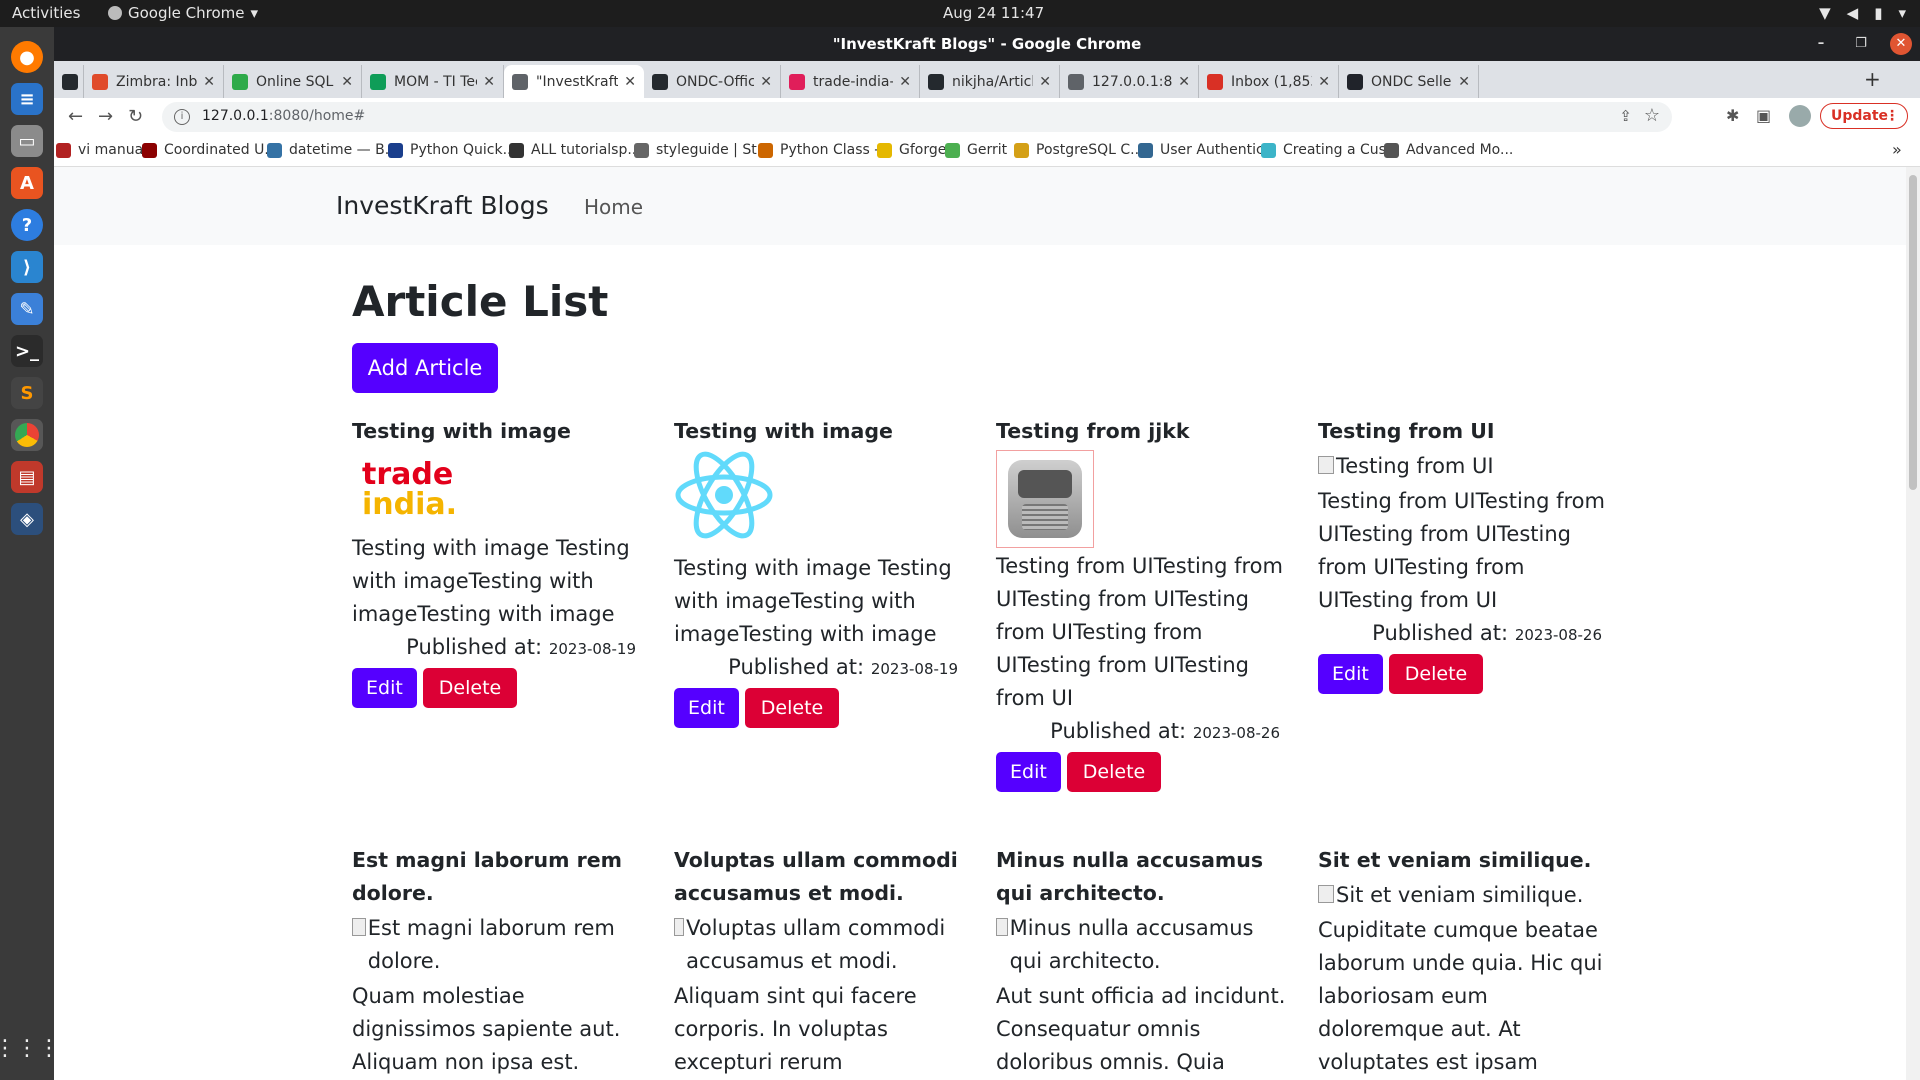 The width and height of the screenshot is (1920, 1080). I want to click on bookmark-label: Gerrit, so click(987, 150).